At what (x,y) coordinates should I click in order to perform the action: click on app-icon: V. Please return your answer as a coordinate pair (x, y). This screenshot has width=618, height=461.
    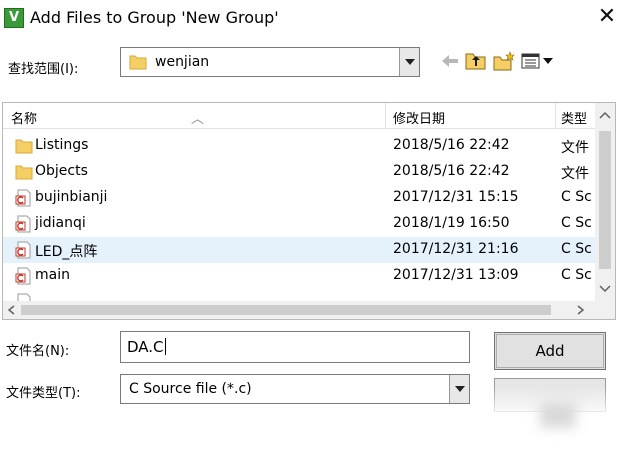
    Looking at the image, I should click on (14, 18).